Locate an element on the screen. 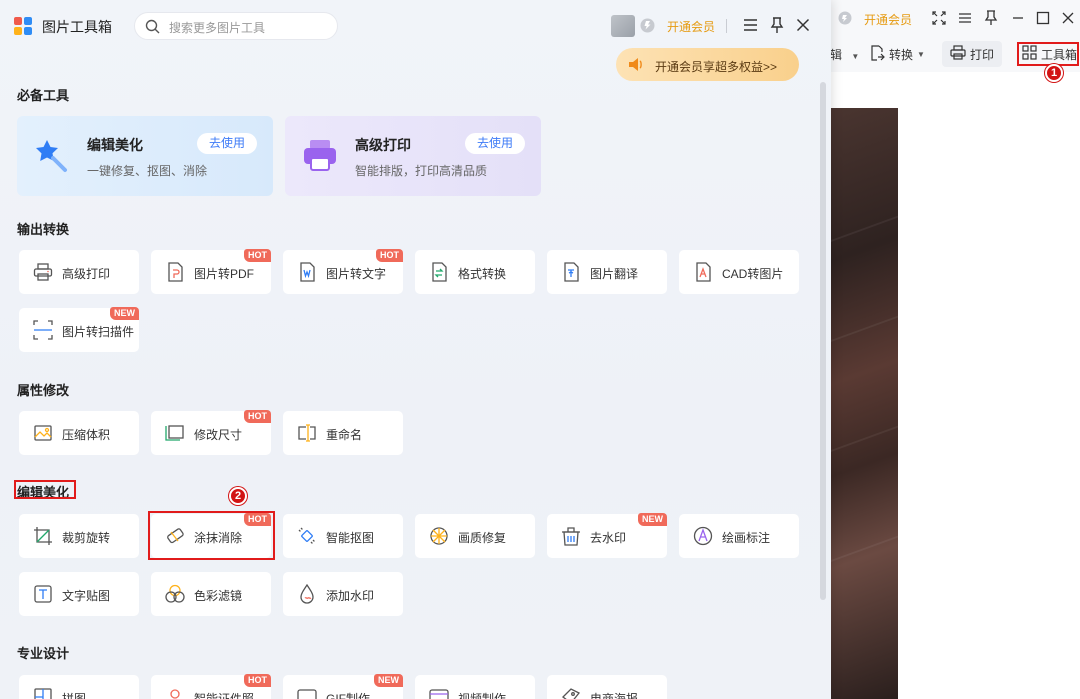 Image resolution: width=1080 pixels, height=699 pixels. tool-remove-watermark: 去水印 NEW is located at coordinates (607, 535).